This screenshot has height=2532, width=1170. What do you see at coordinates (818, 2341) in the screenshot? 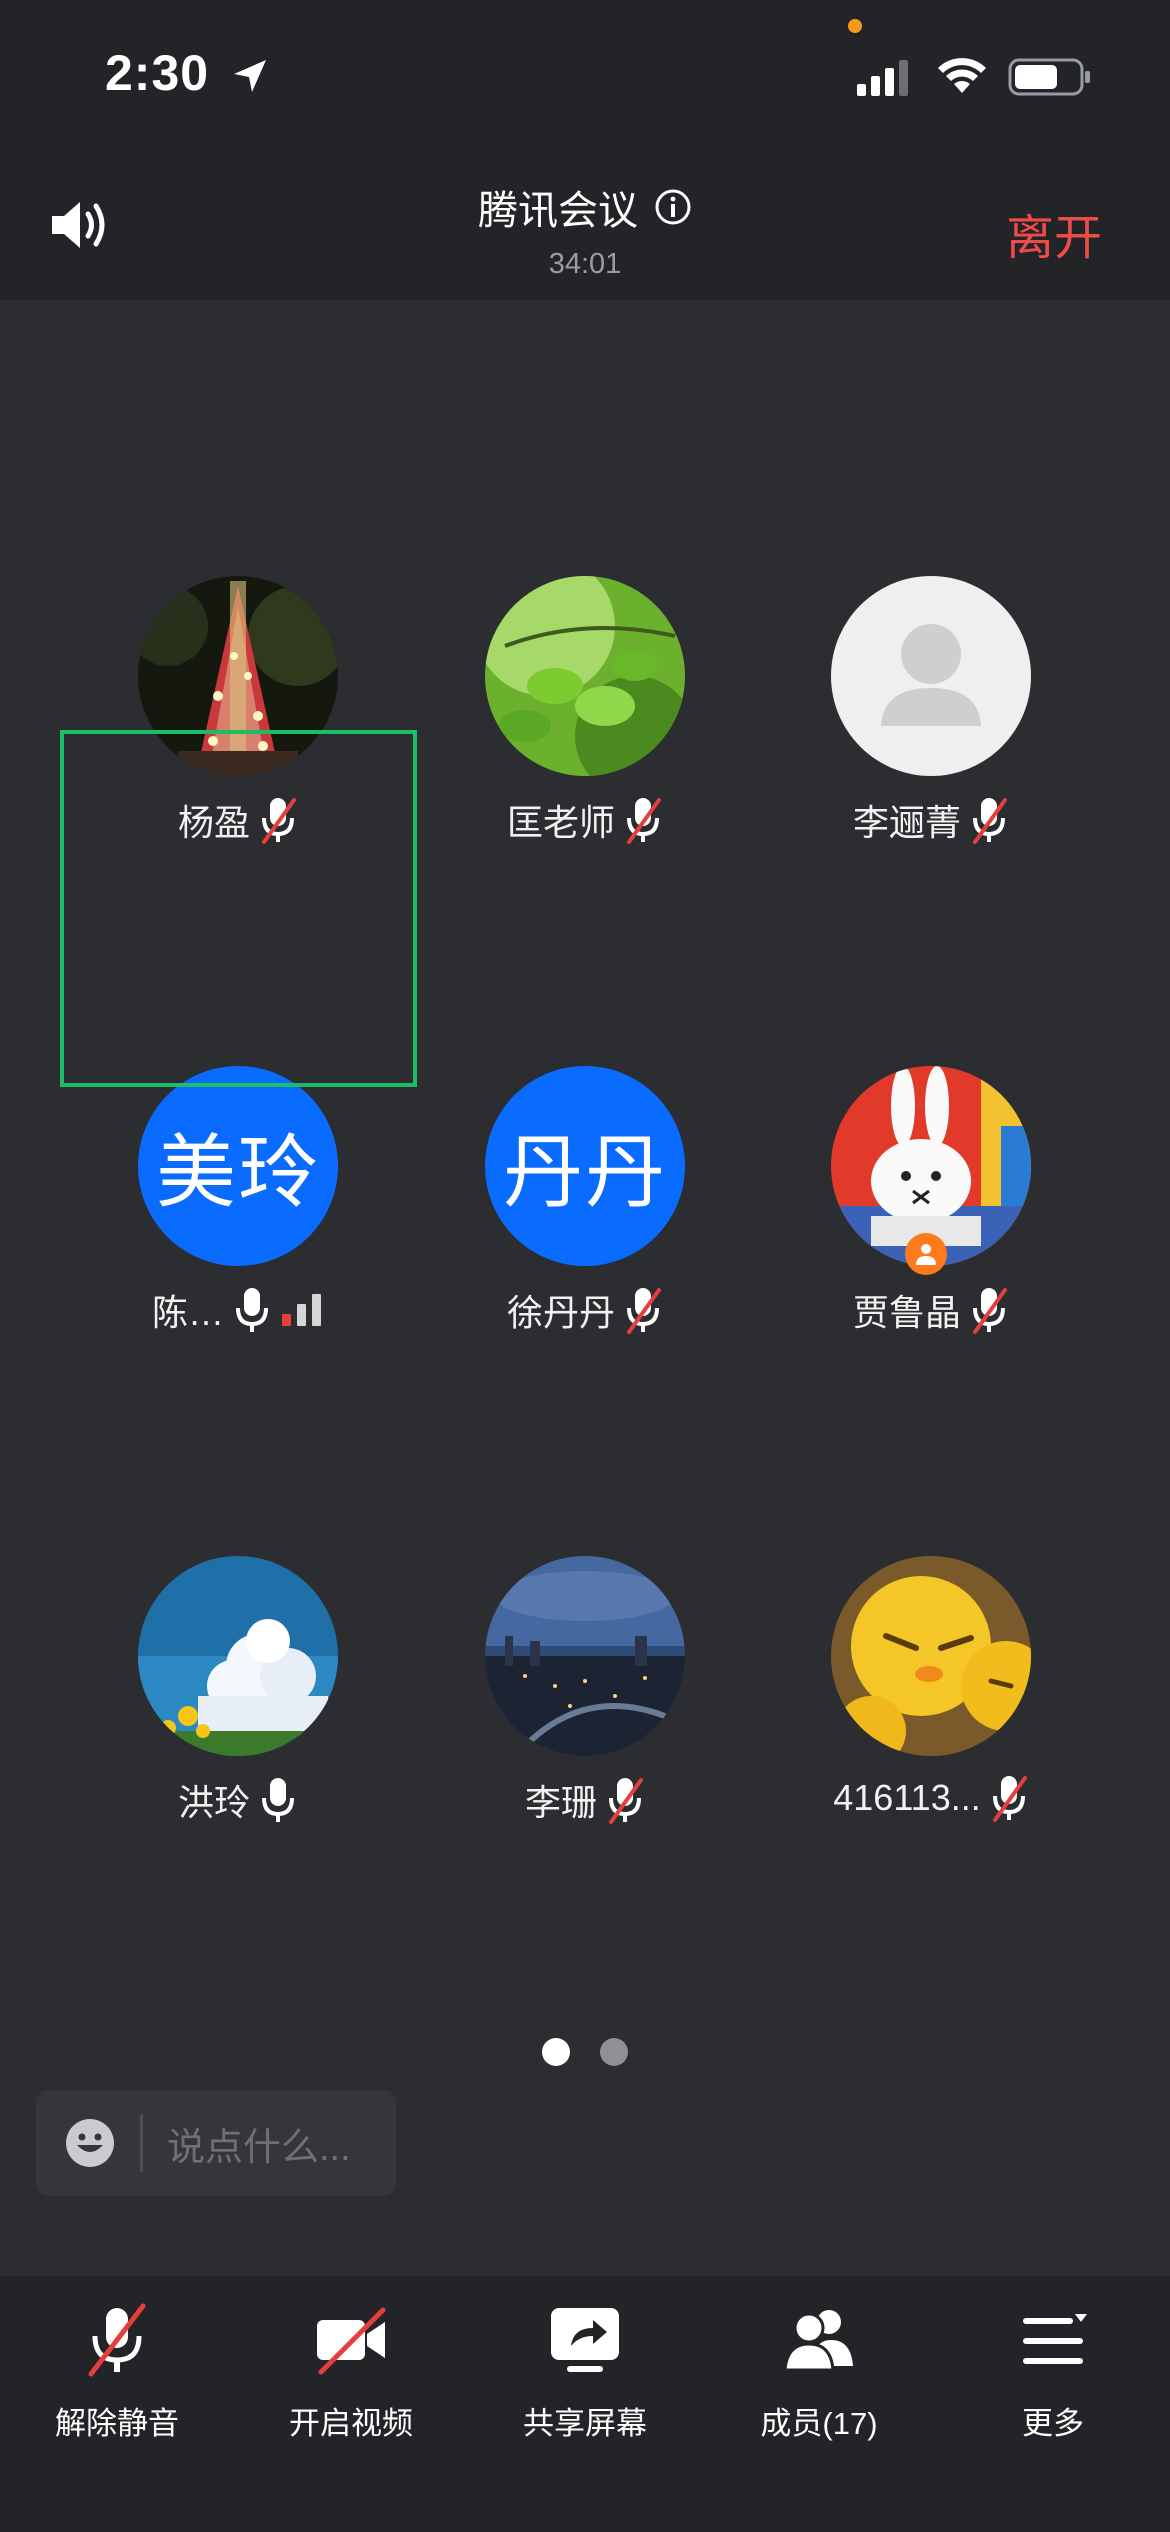
I see `members-icon` at bounding box center [818, 2341].